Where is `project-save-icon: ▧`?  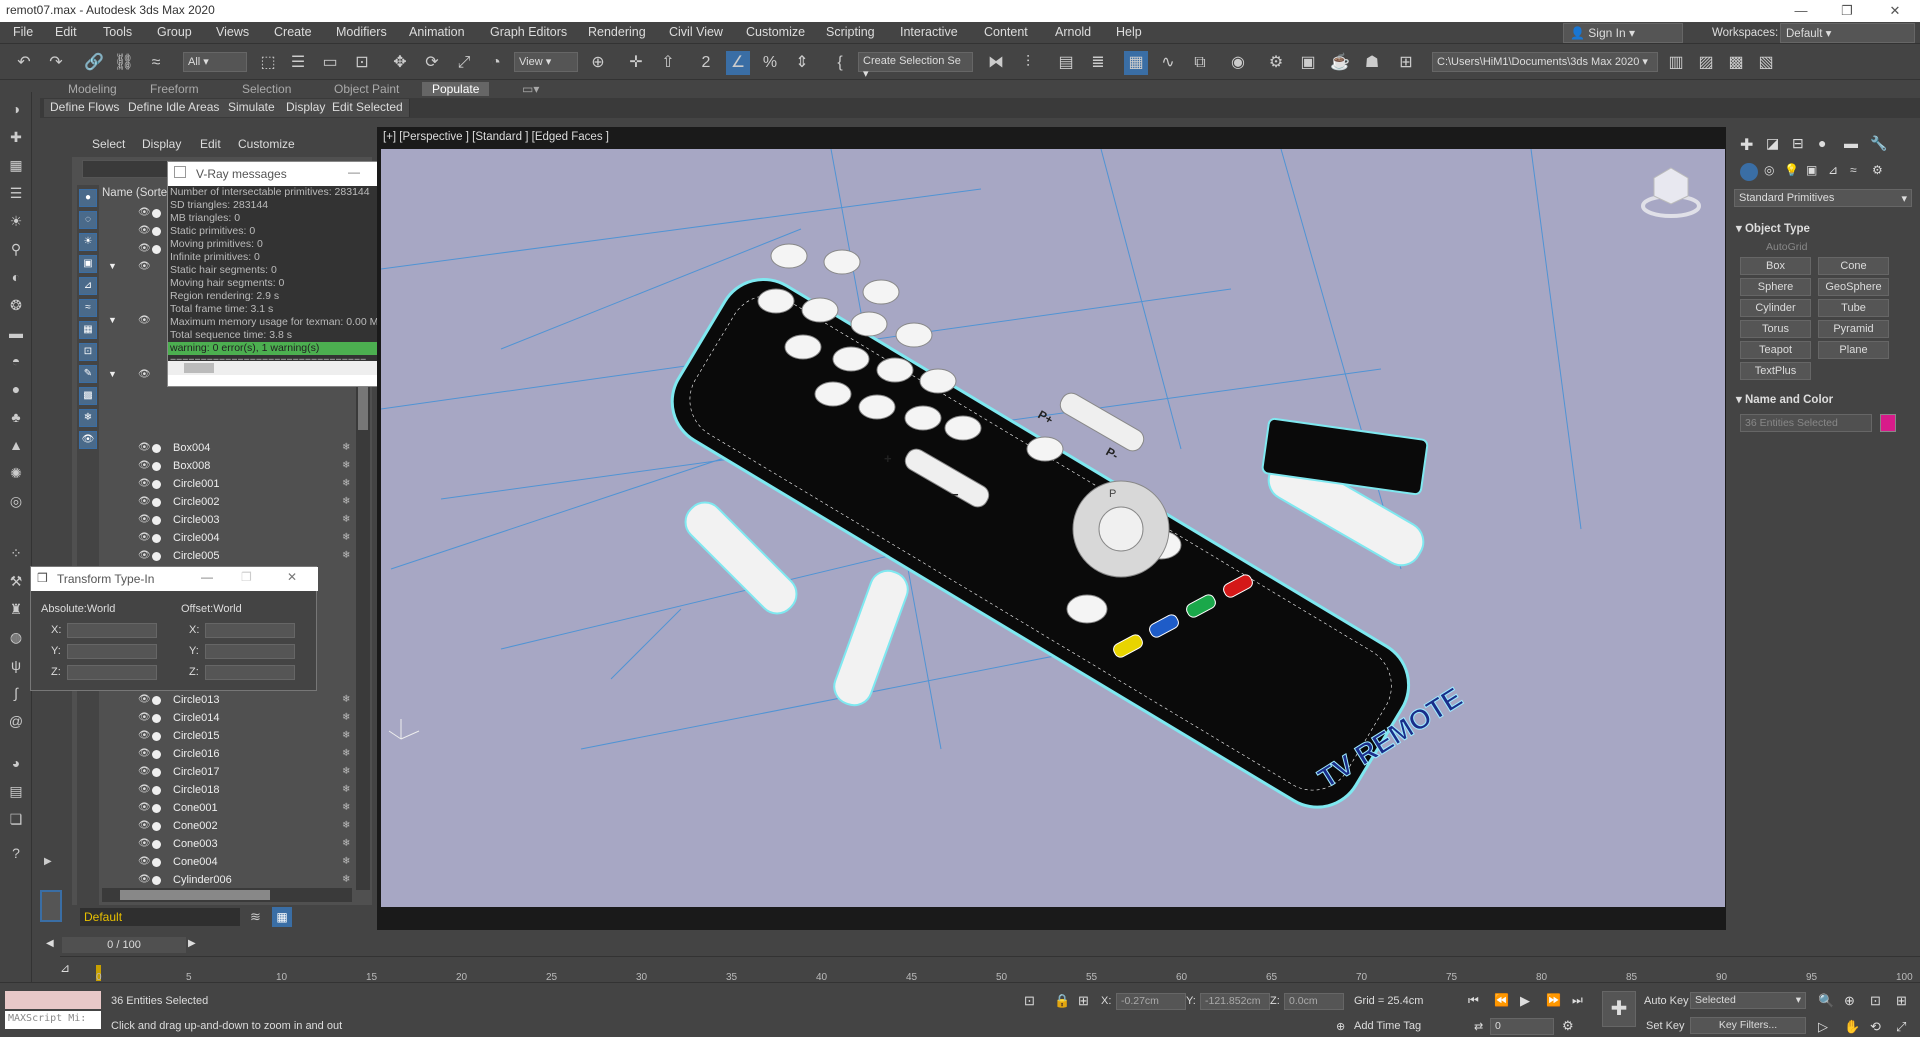
project-save-icon: ▧ is located at coordinates (1766, 63).